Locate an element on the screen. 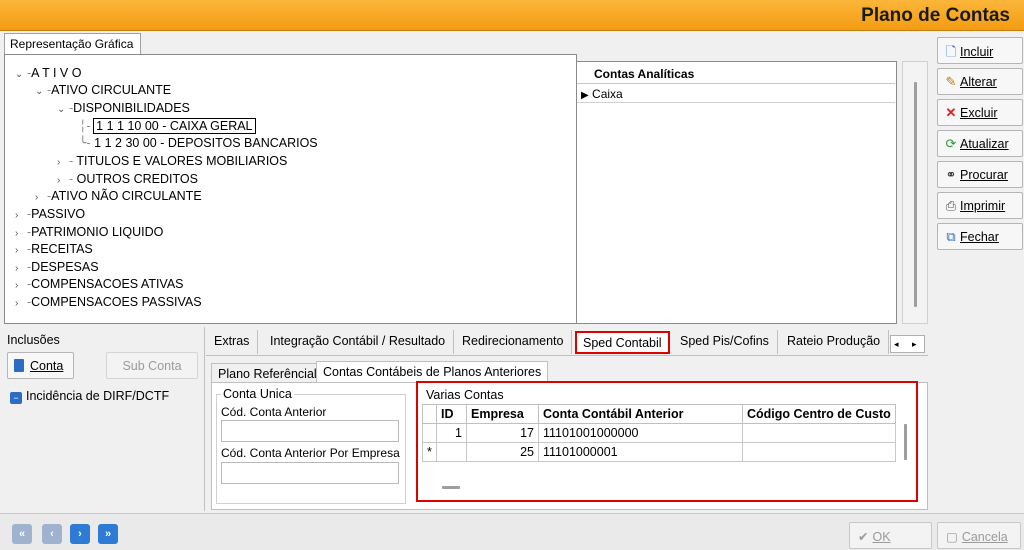 The width and height of the screenshot is (1024, 550). grid-hscroll-thumb is located at coordinates (451, 487).